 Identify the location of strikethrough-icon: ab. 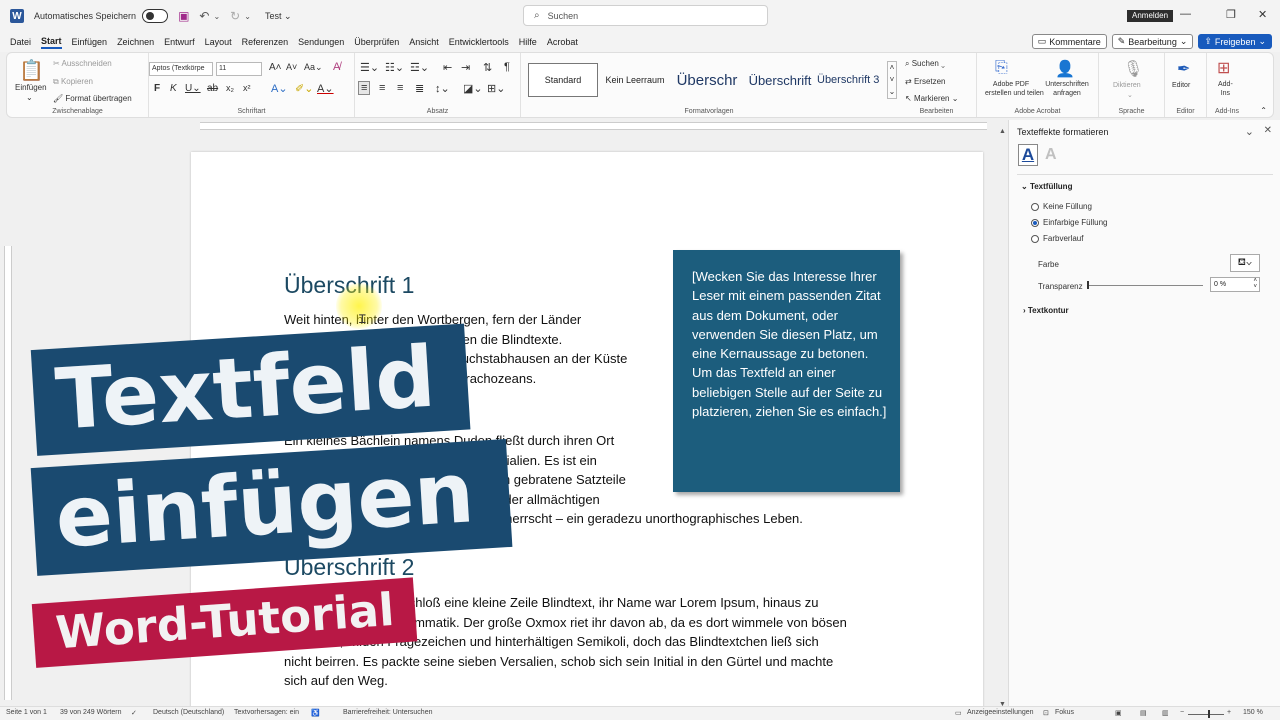
(212, 88).